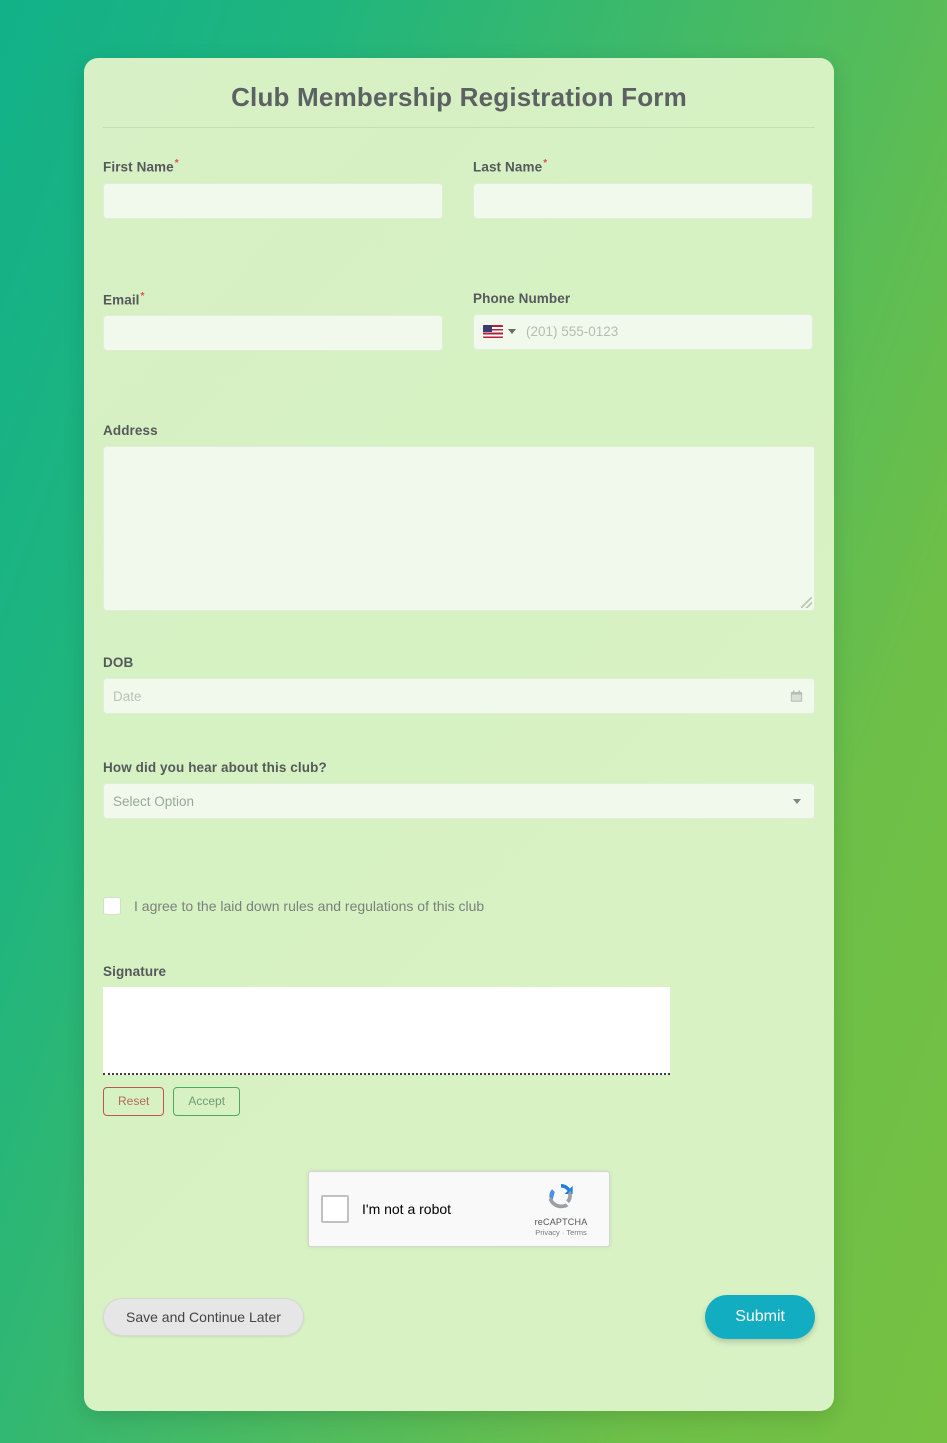  Describe the element at coordinates (112, 906) in the screenshot. I see `agreement-checkbox` at that location.